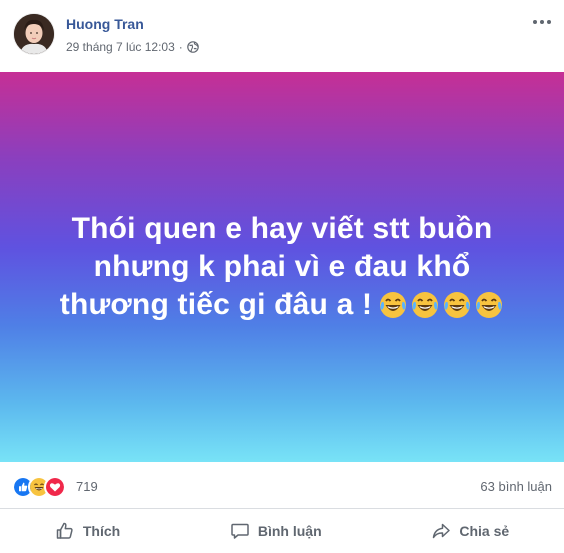 The height and width of the screenshot is (553, 564). I want to click on comment-button: Bình luận, so click(276, 531).